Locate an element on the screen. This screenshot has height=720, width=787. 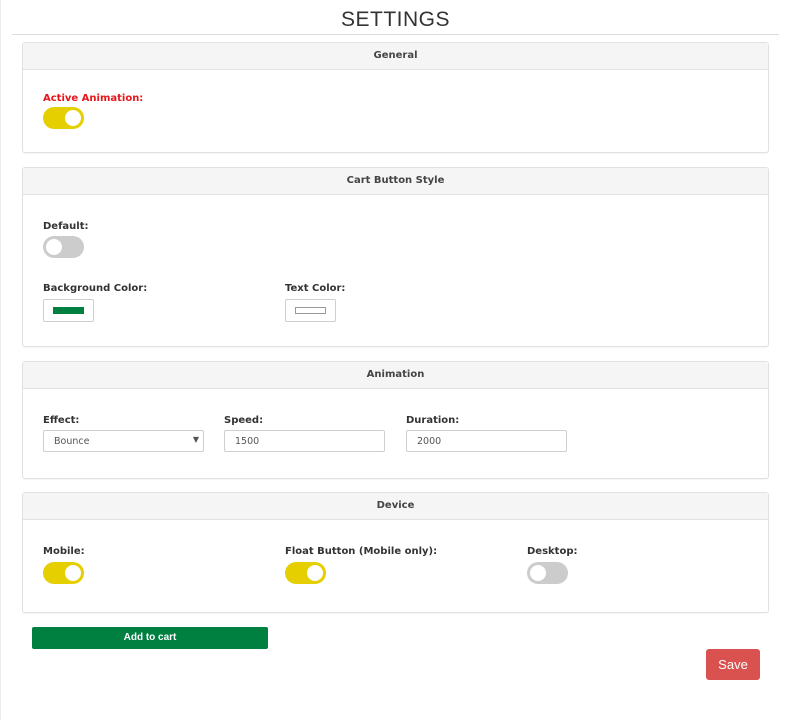
background-color-swatch is located at coordinates (68, 310).